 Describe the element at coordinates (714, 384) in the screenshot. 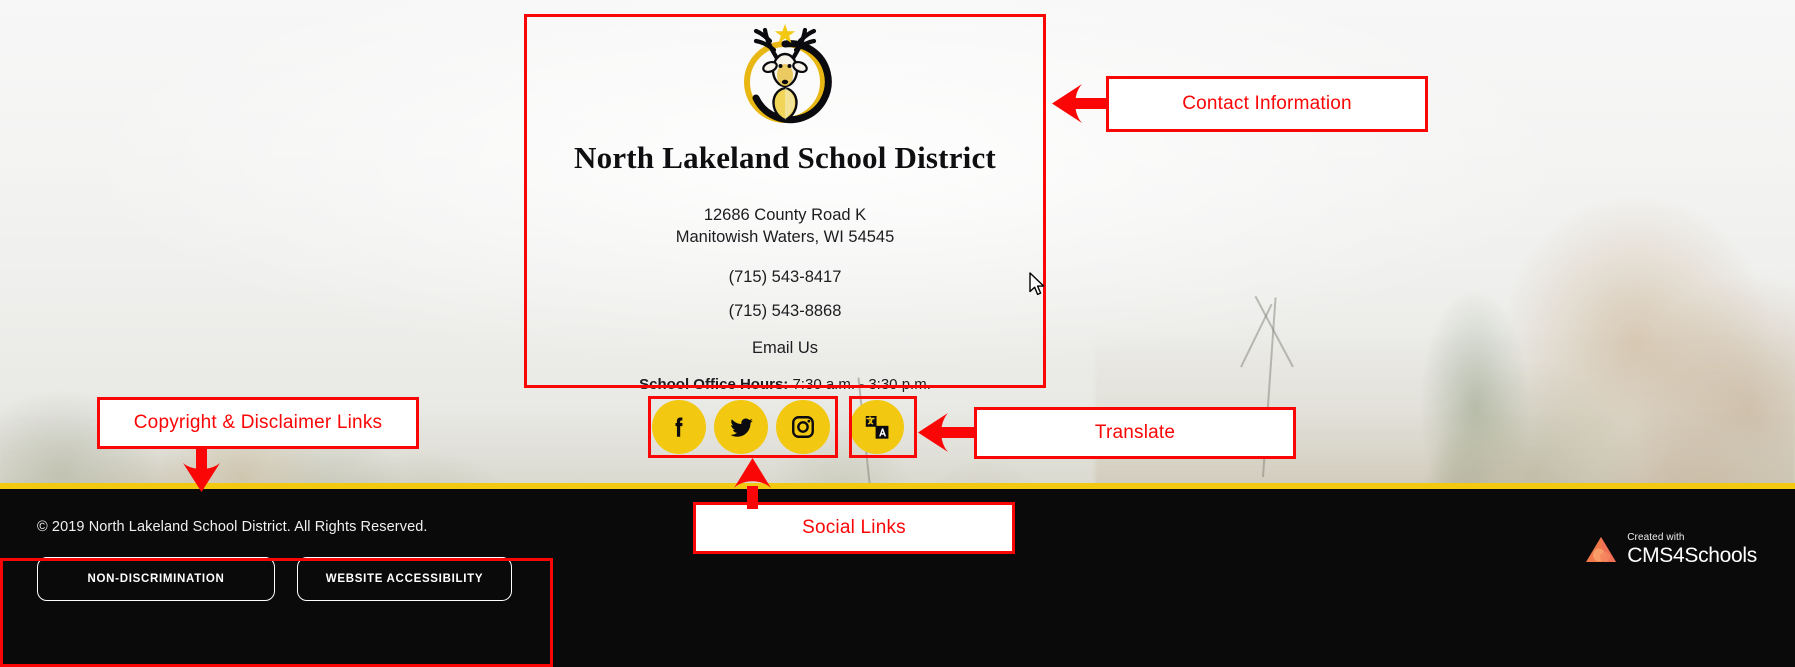

I see `office-hours-label: School Office Hours:` at that location.